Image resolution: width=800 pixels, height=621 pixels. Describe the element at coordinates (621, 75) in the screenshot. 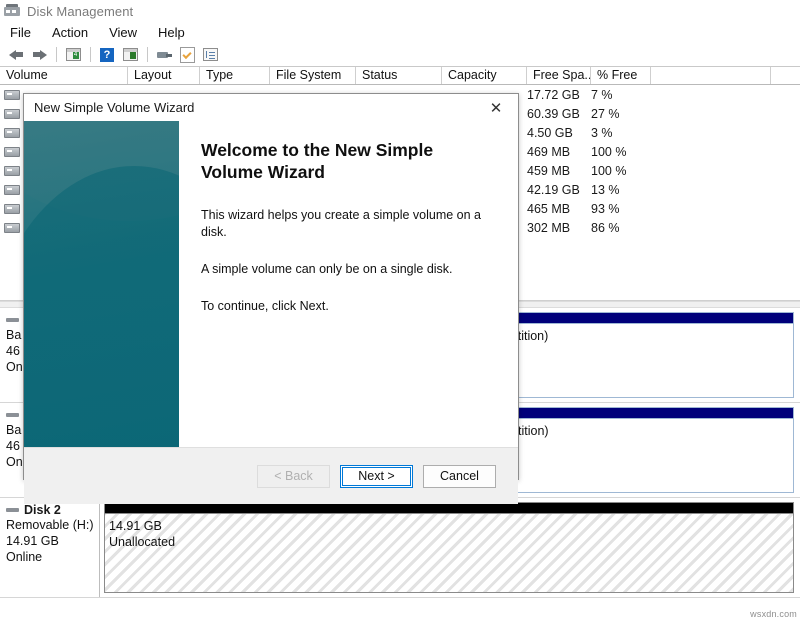

I see `column-header-free: % Free` at that location.